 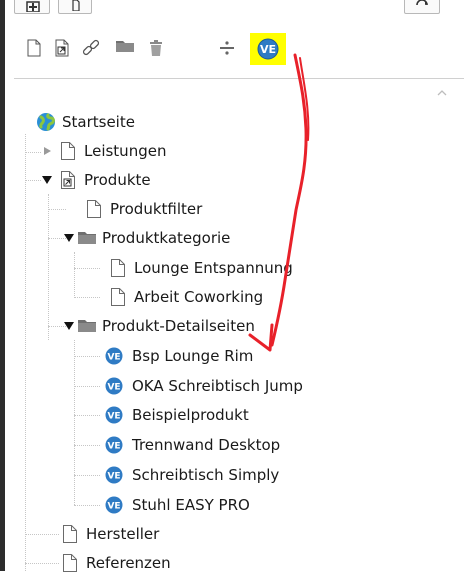 I want to click on scroll-up-icon, so click(x=442, y=93).